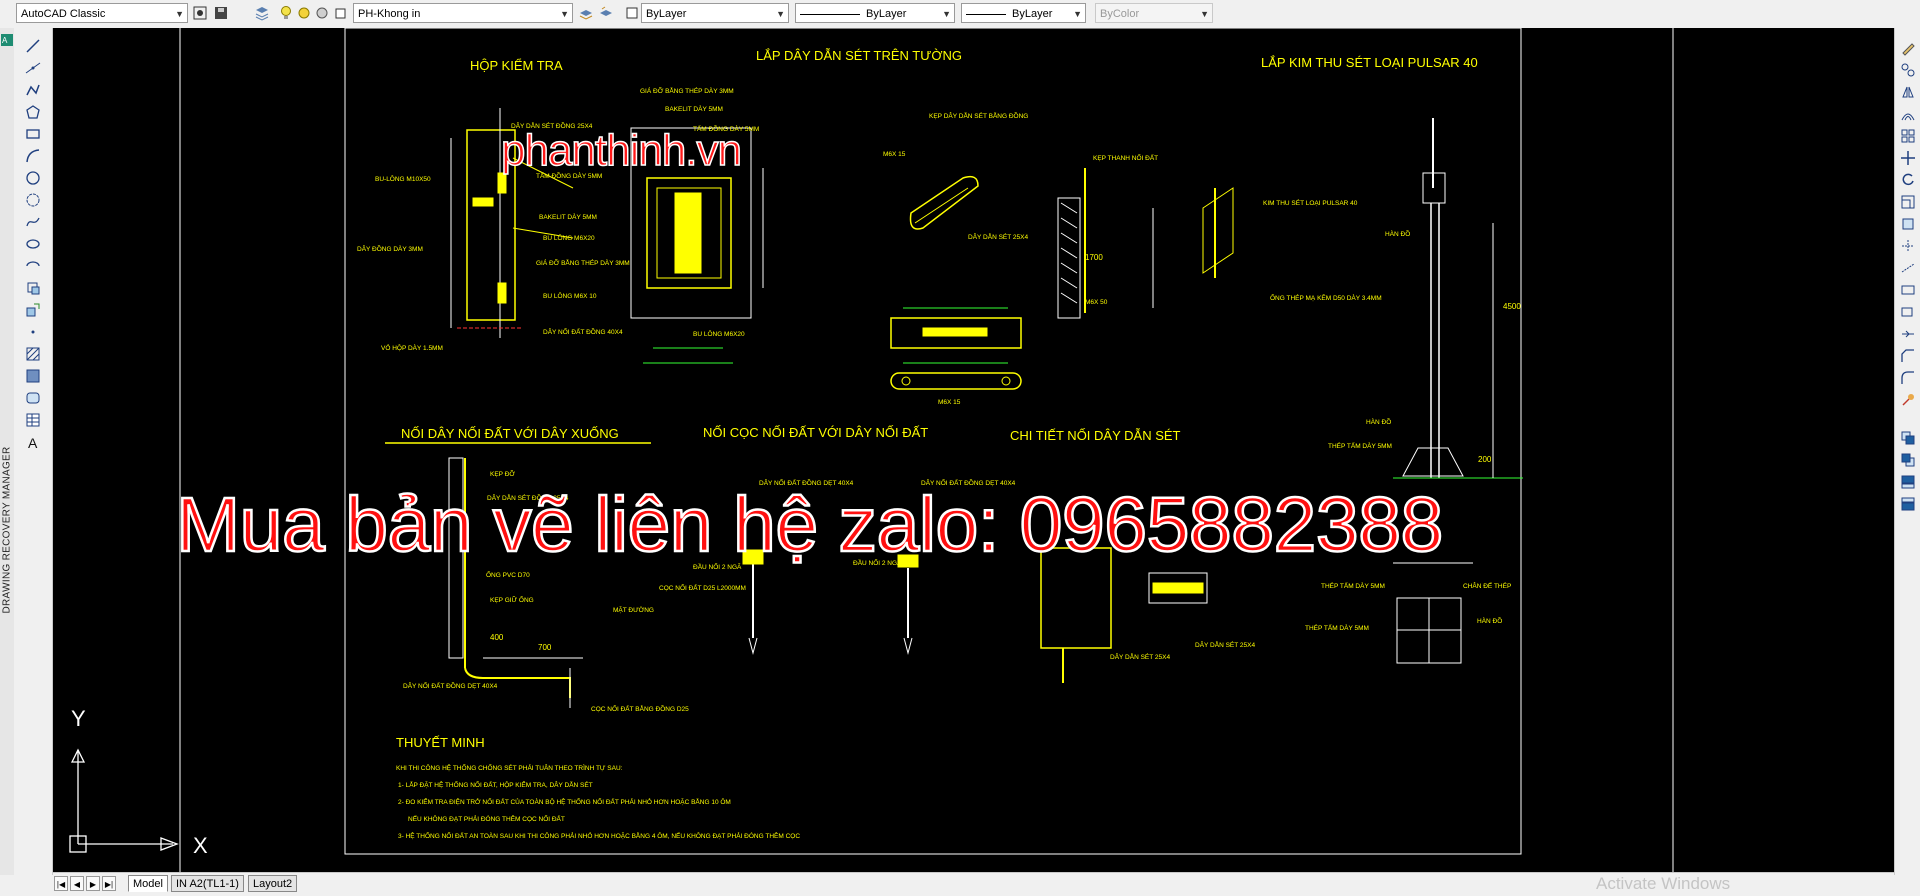  I want to click on scale-icon, so click(1908, 202).